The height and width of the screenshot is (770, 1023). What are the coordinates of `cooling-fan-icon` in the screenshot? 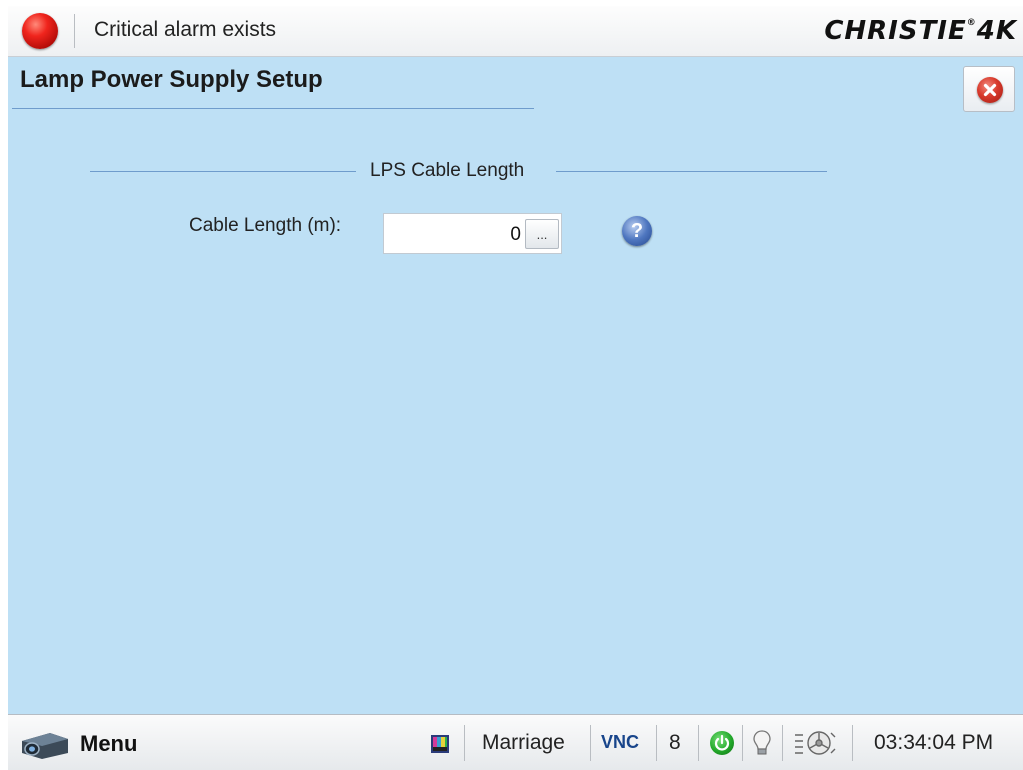 It's located at (814, 743).